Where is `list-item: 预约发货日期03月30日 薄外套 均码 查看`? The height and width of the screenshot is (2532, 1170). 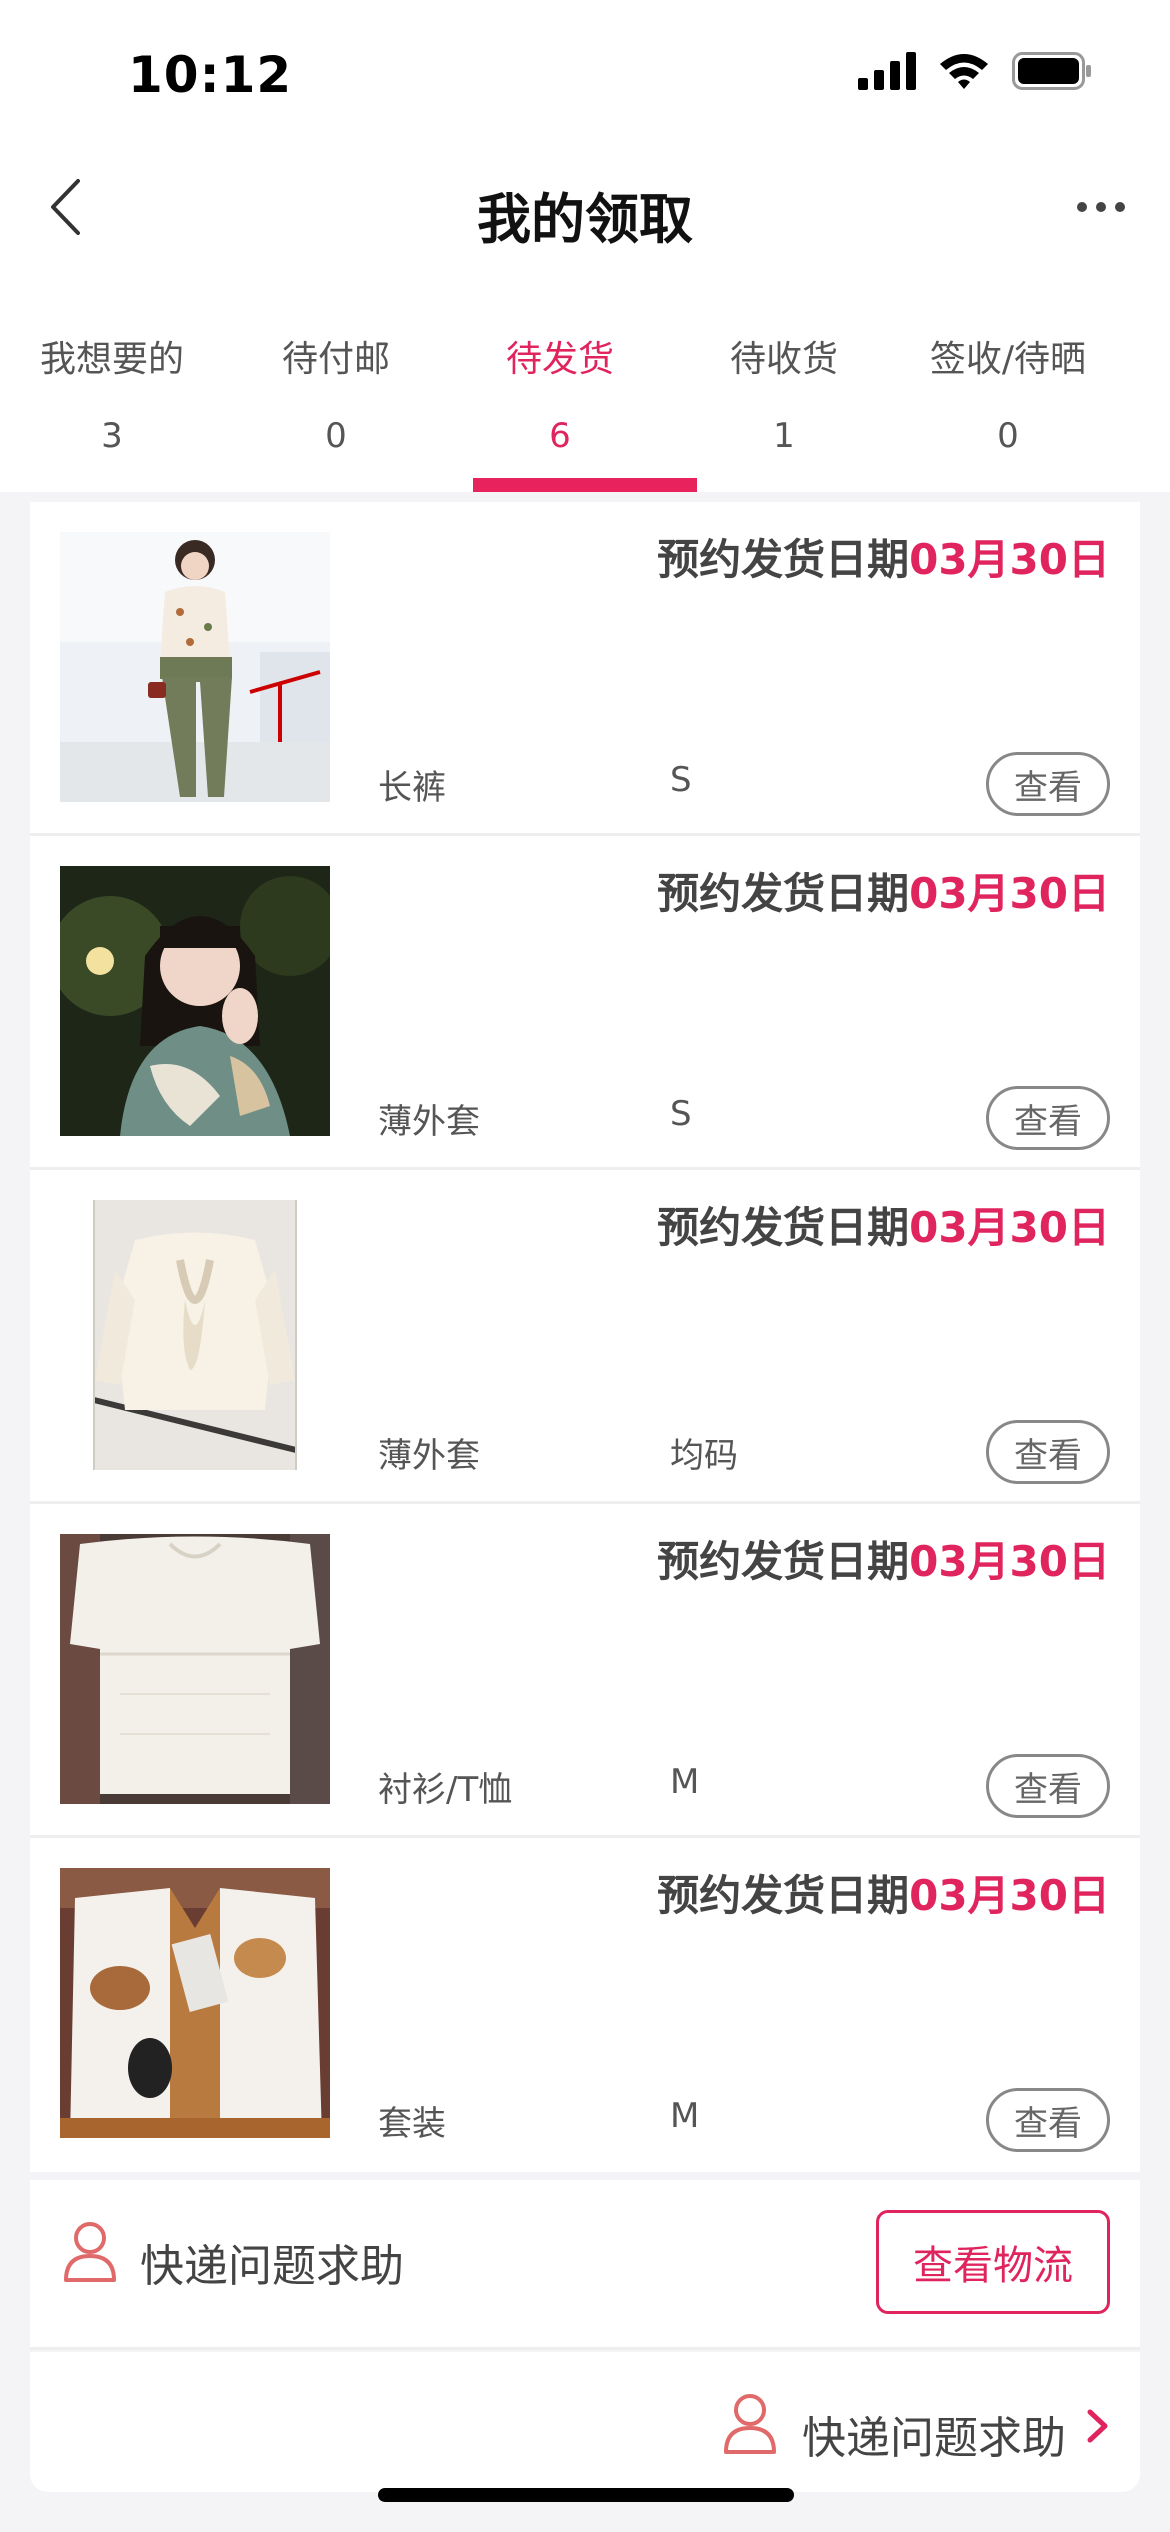
list-item: 预约发货日期03月30日 薄外套 均码 查看 is located at coordinates (585, 1337).